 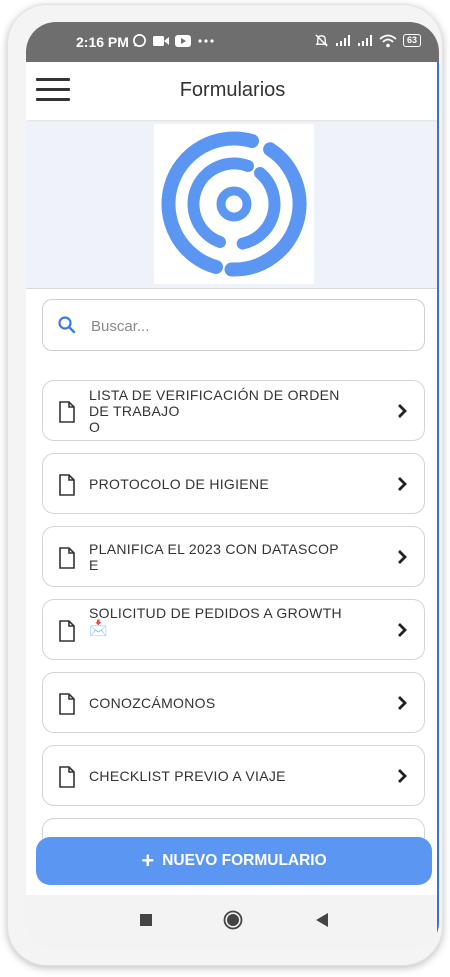 What do you see at coordinates (321, 40) in the screenshot?
I see `mute-icon` at bounding box center [321, 40].